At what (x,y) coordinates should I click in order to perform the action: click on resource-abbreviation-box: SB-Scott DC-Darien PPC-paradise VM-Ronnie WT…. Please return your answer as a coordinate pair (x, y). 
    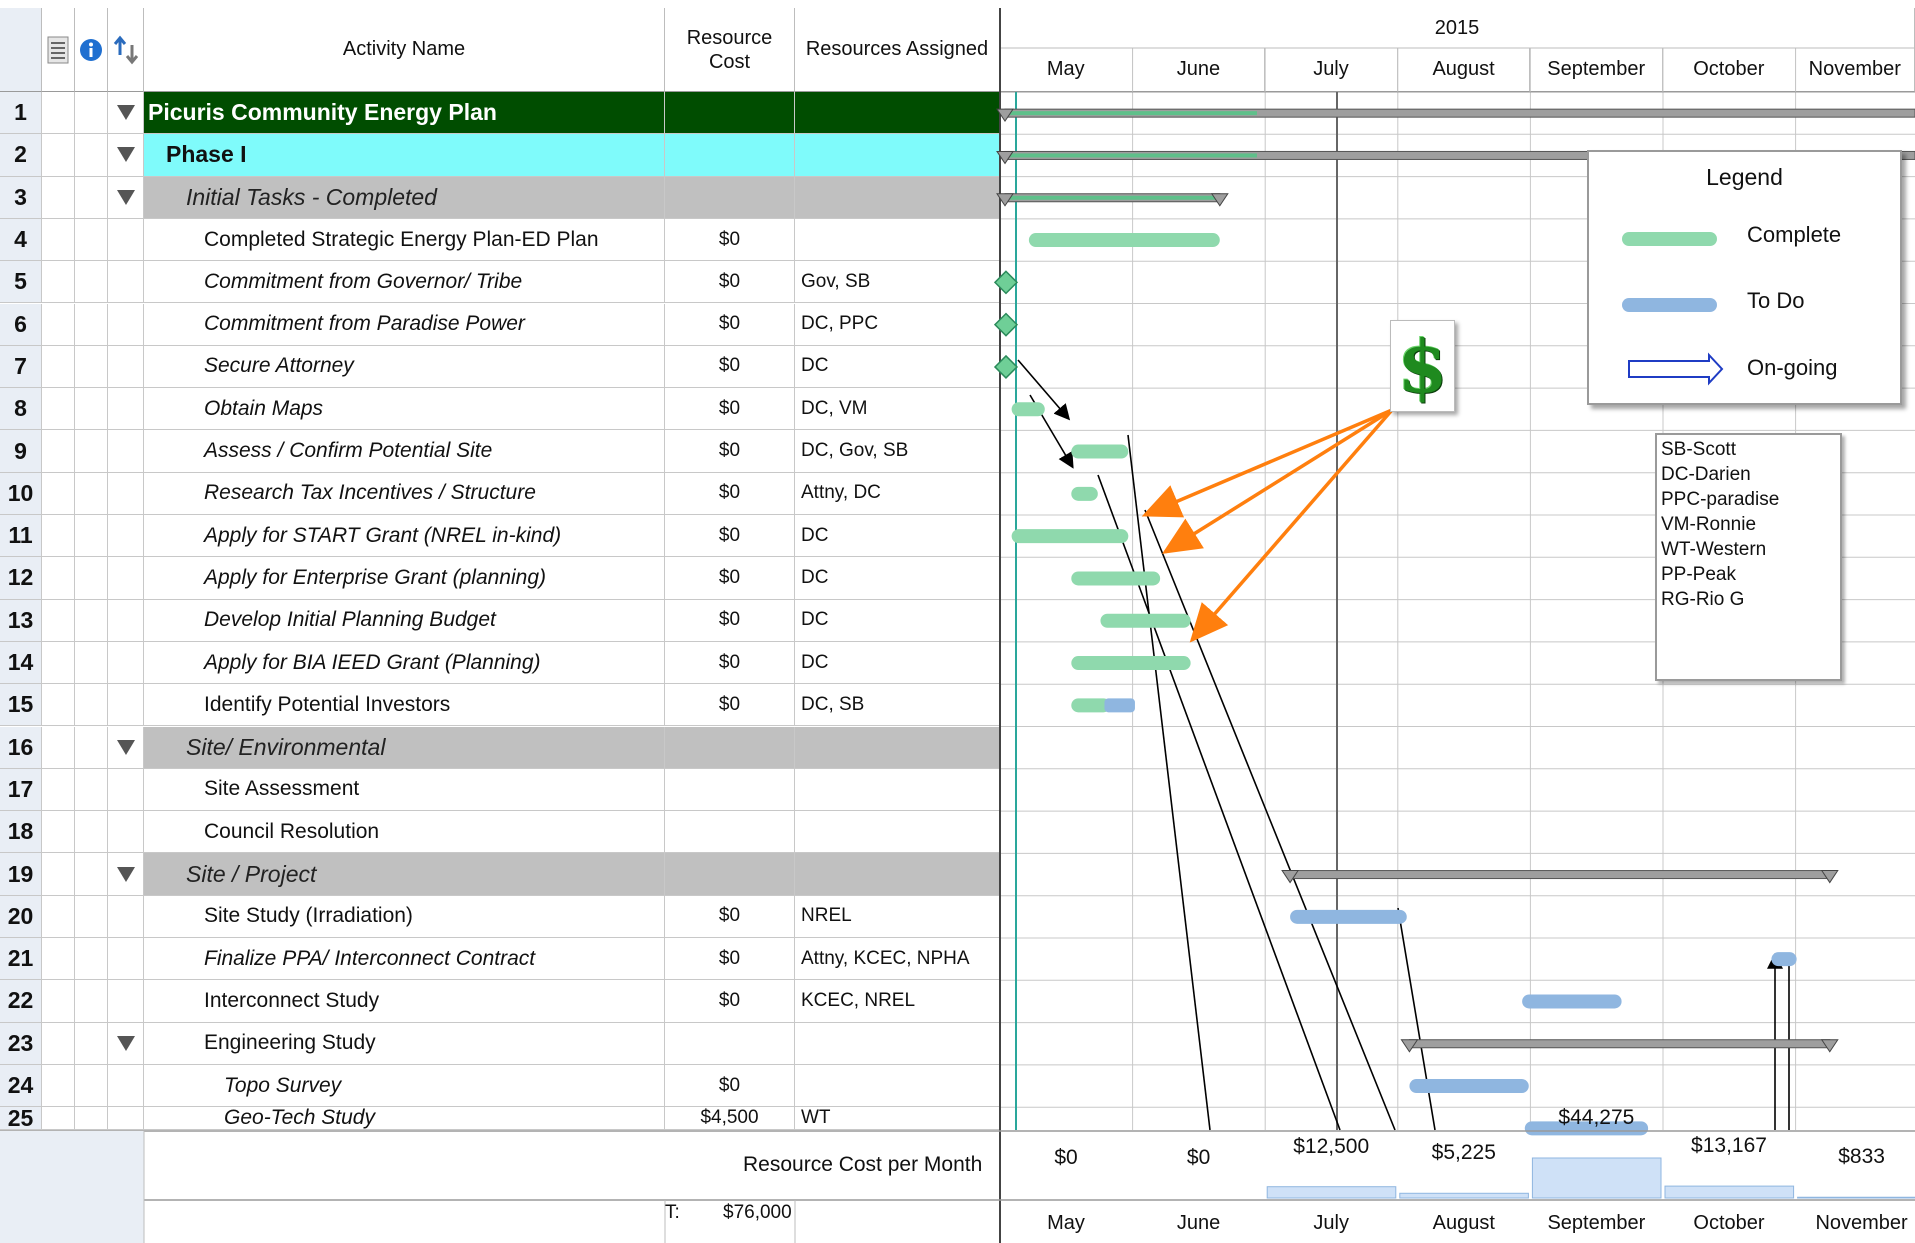
    Looking at the image, I should click on (1748, 557).